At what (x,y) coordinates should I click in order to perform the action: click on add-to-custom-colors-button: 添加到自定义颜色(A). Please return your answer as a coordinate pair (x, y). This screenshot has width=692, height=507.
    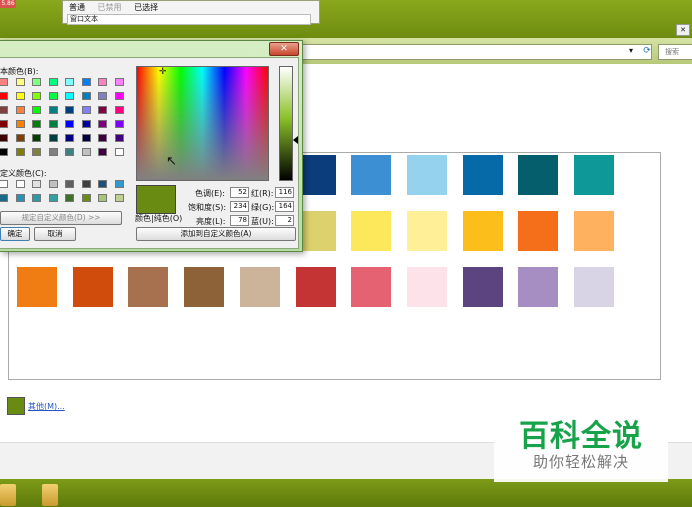
    Looking at the image, I should click on (216, 234).